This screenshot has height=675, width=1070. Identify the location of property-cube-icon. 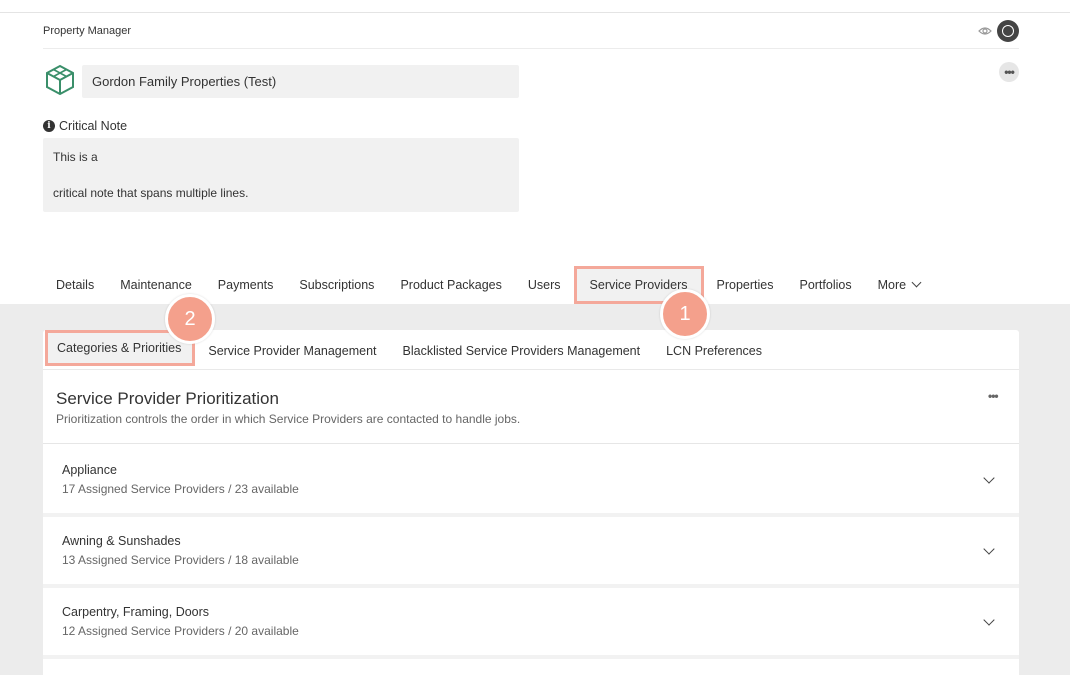
(60, 80).